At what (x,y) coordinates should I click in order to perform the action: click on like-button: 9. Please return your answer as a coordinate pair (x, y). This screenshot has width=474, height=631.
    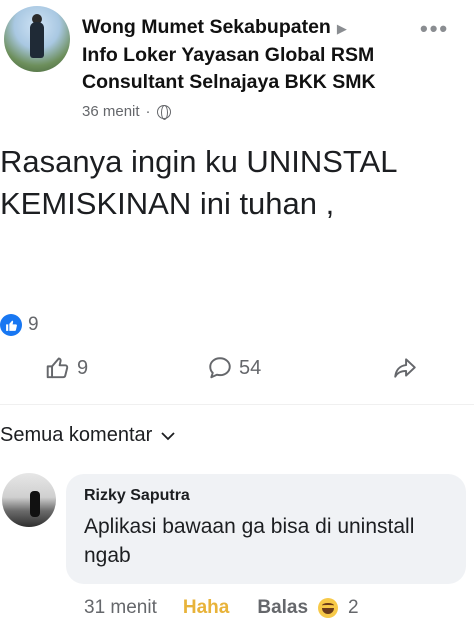
    Looking at the image, I should click on (66, 368).